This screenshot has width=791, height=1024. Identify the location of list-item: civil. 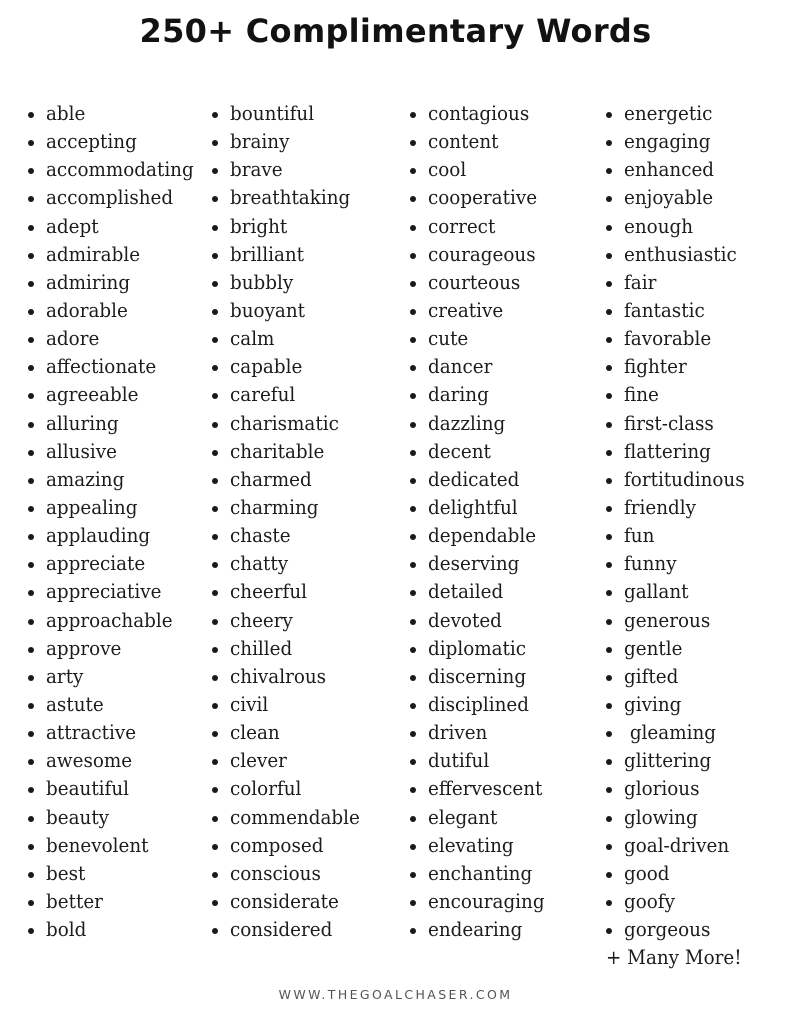
(288, 705).